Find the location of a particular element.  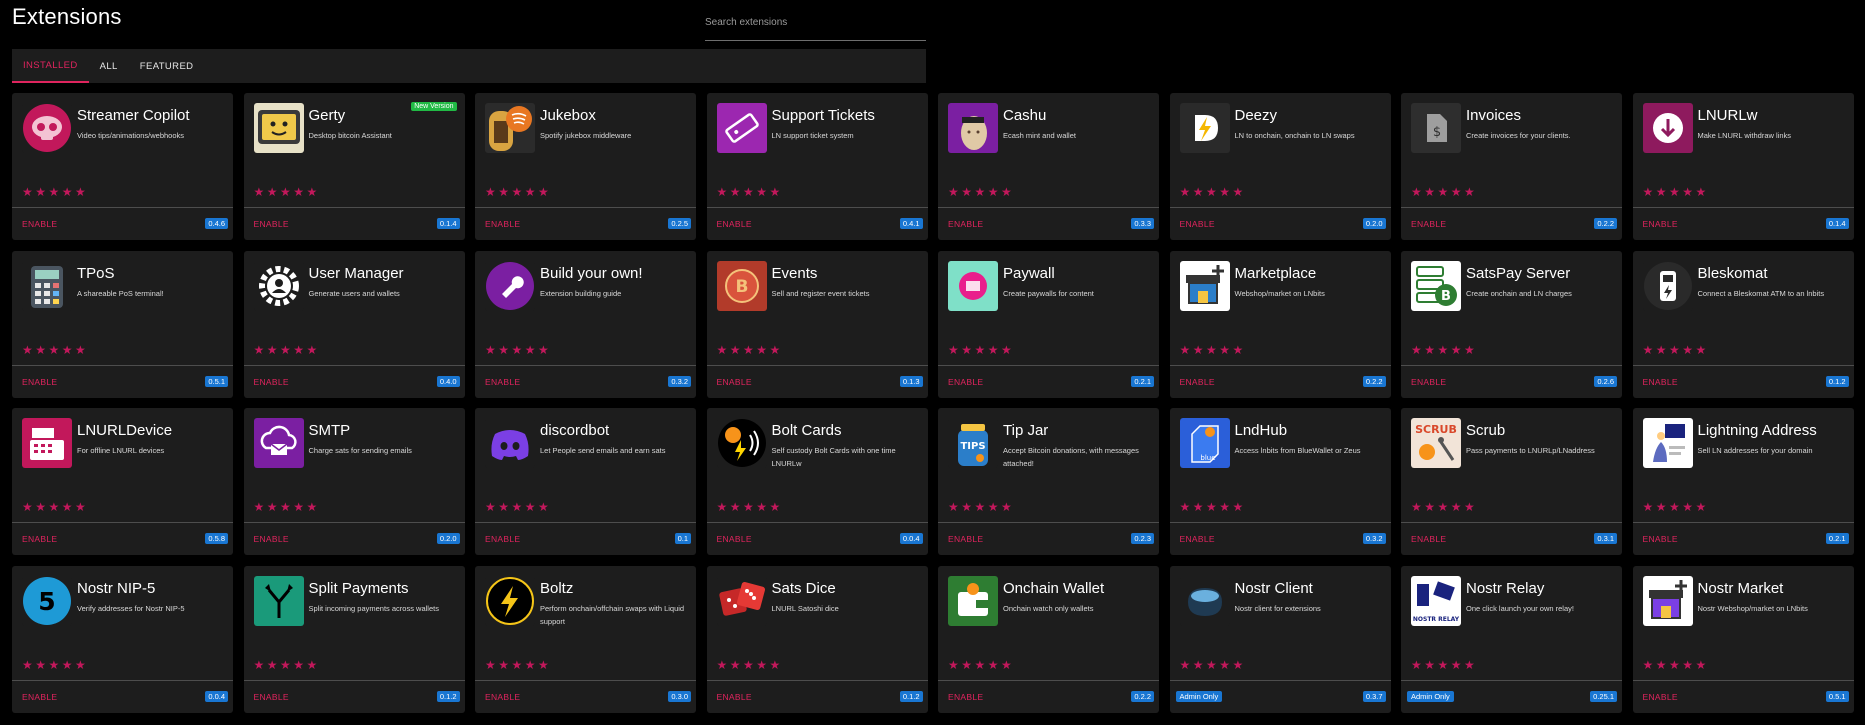

tab-featured: FEATURED is located at coordinates (167, 66).